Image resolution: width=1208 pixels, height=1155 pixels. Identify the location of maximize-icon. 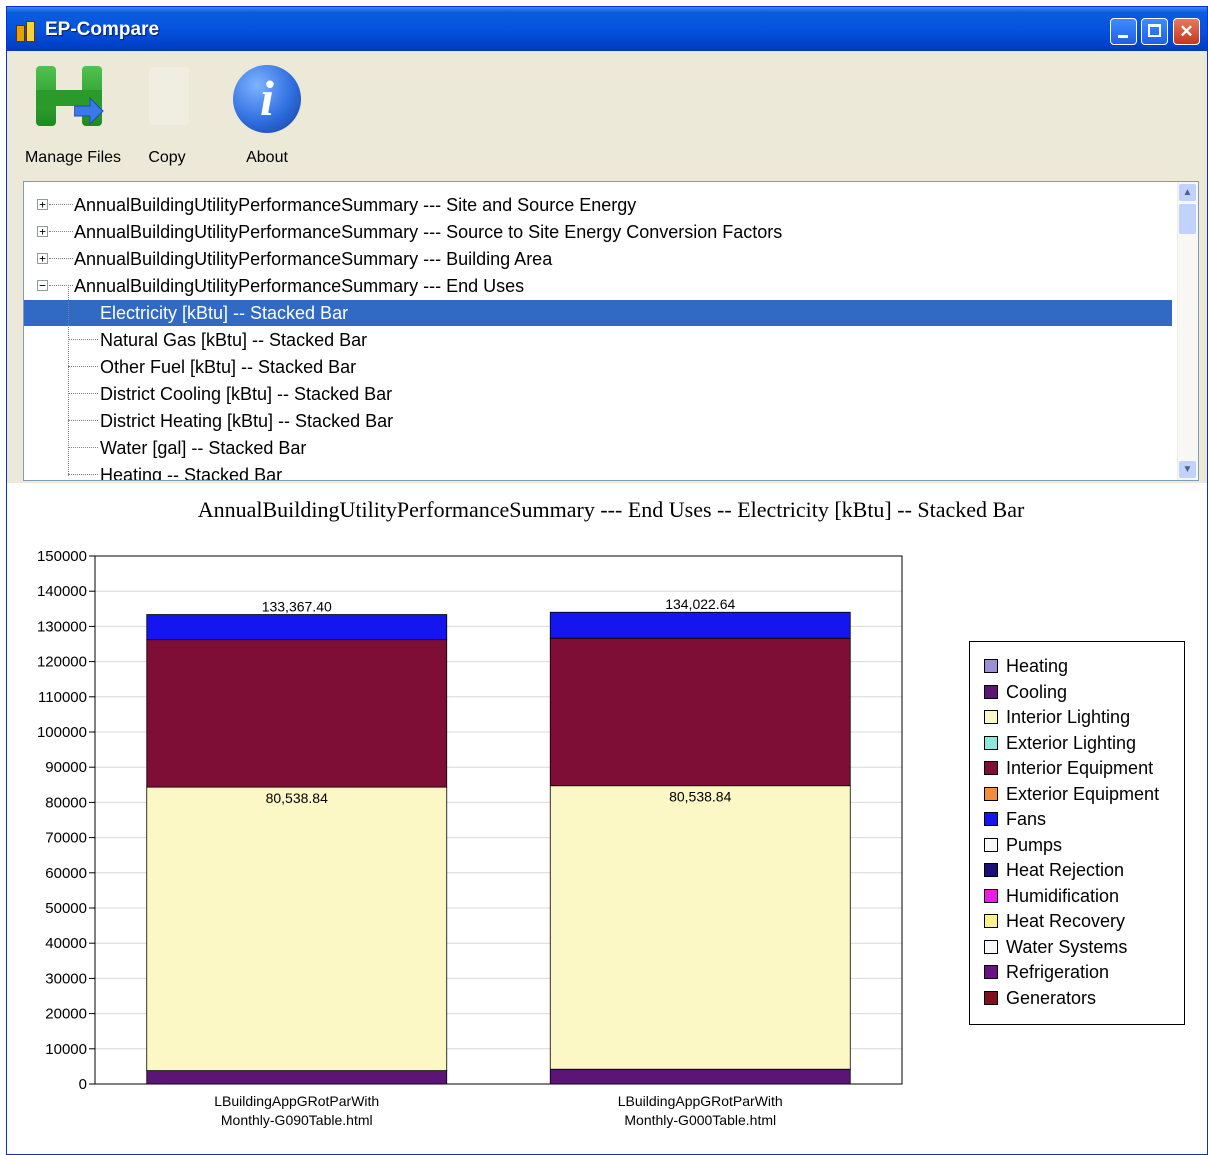
(1154, 30).